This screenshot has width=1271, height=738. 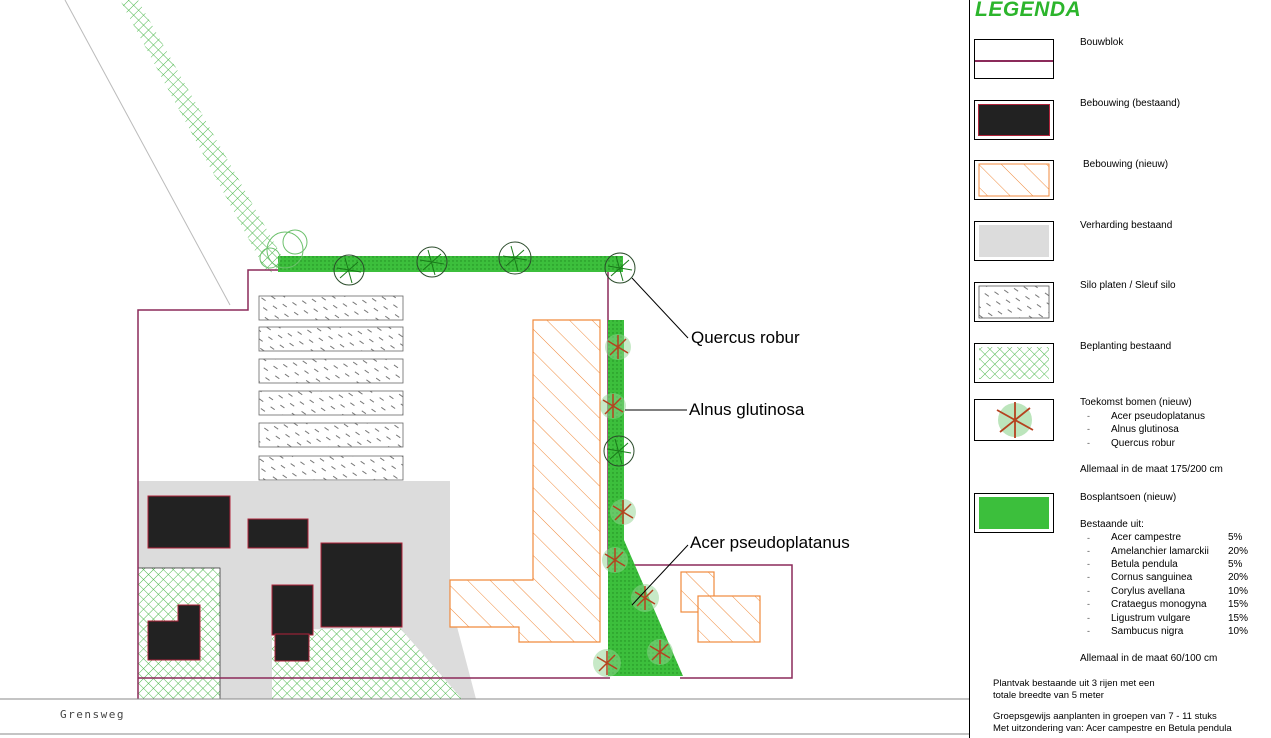 I want to click on trees-size-note: Allemaal in de maat 175/200 cm, so click(x=1151, y=469).